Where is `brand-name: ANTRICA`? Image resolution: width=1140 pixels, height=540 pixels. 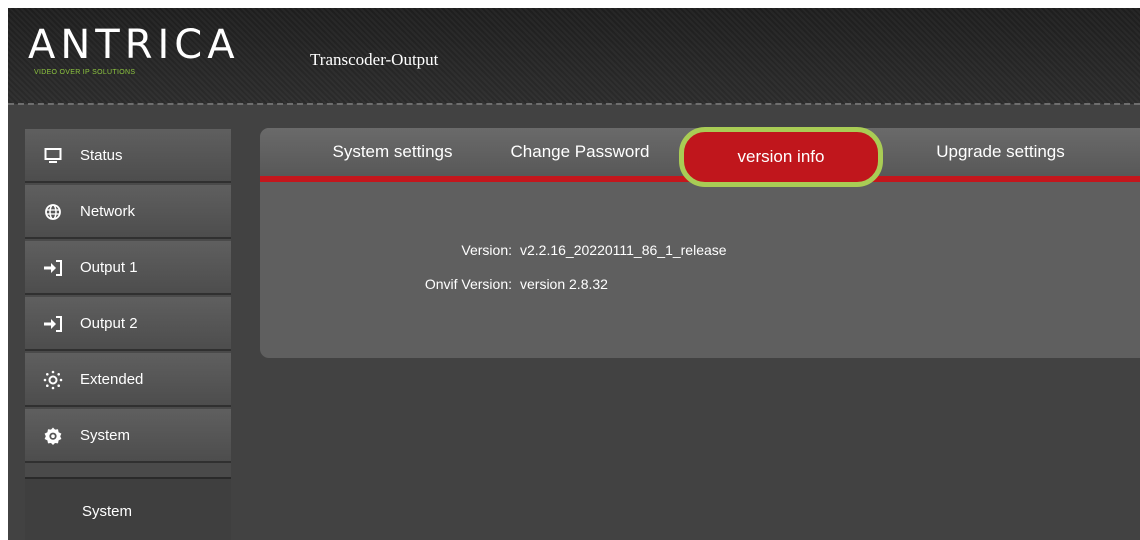 brand-name: ANTRICA is located at coordinates (134, 45).